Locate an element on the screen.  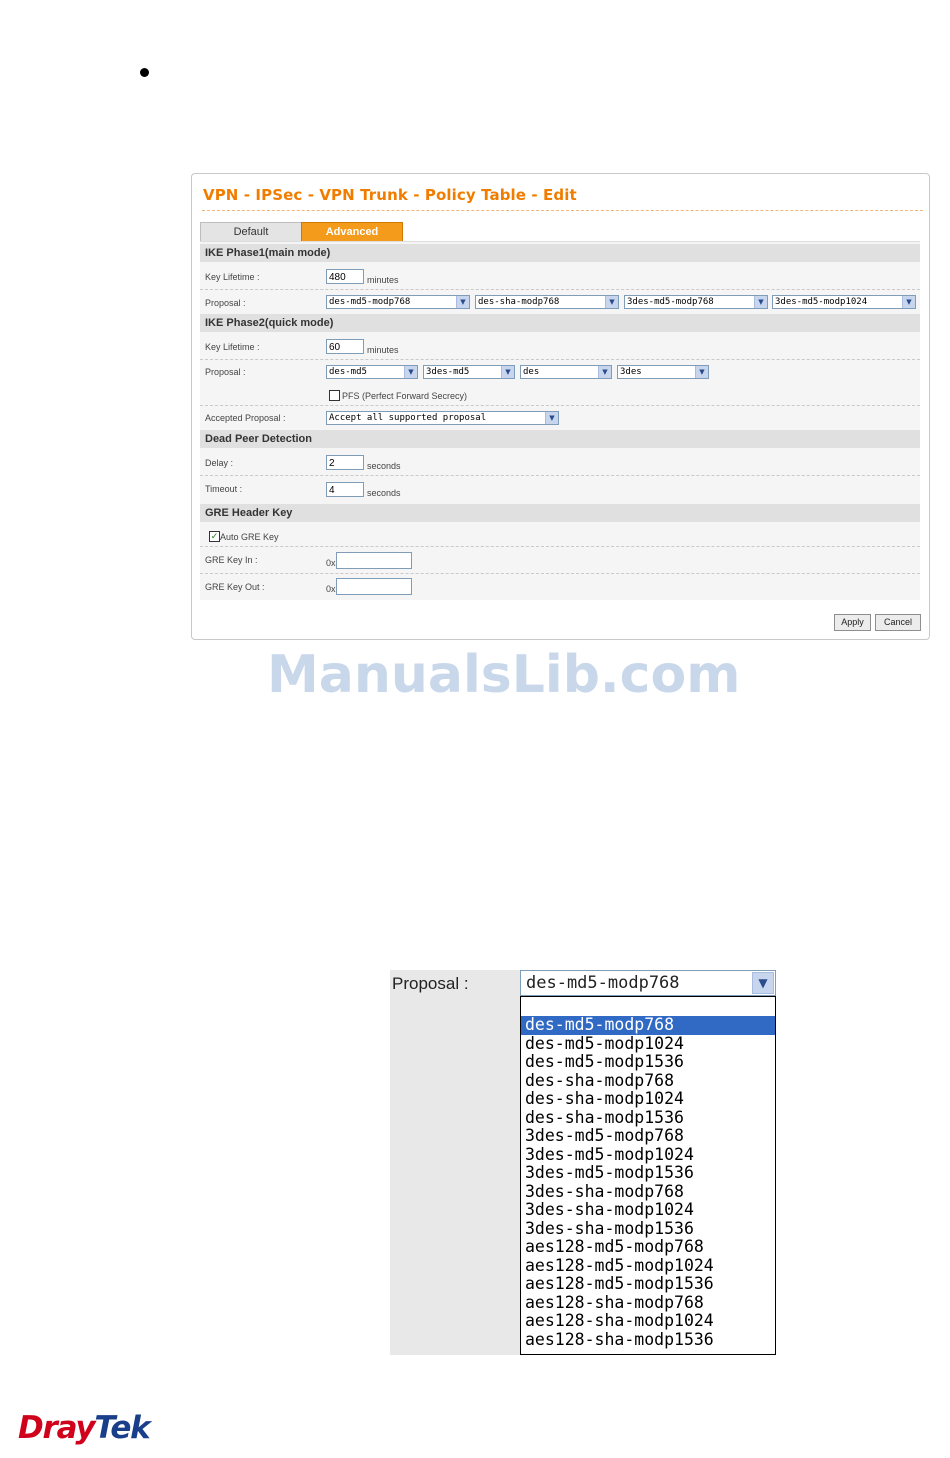
accepted-proposal-label: Accepted Proposal : is located at coordinates (245, 418).